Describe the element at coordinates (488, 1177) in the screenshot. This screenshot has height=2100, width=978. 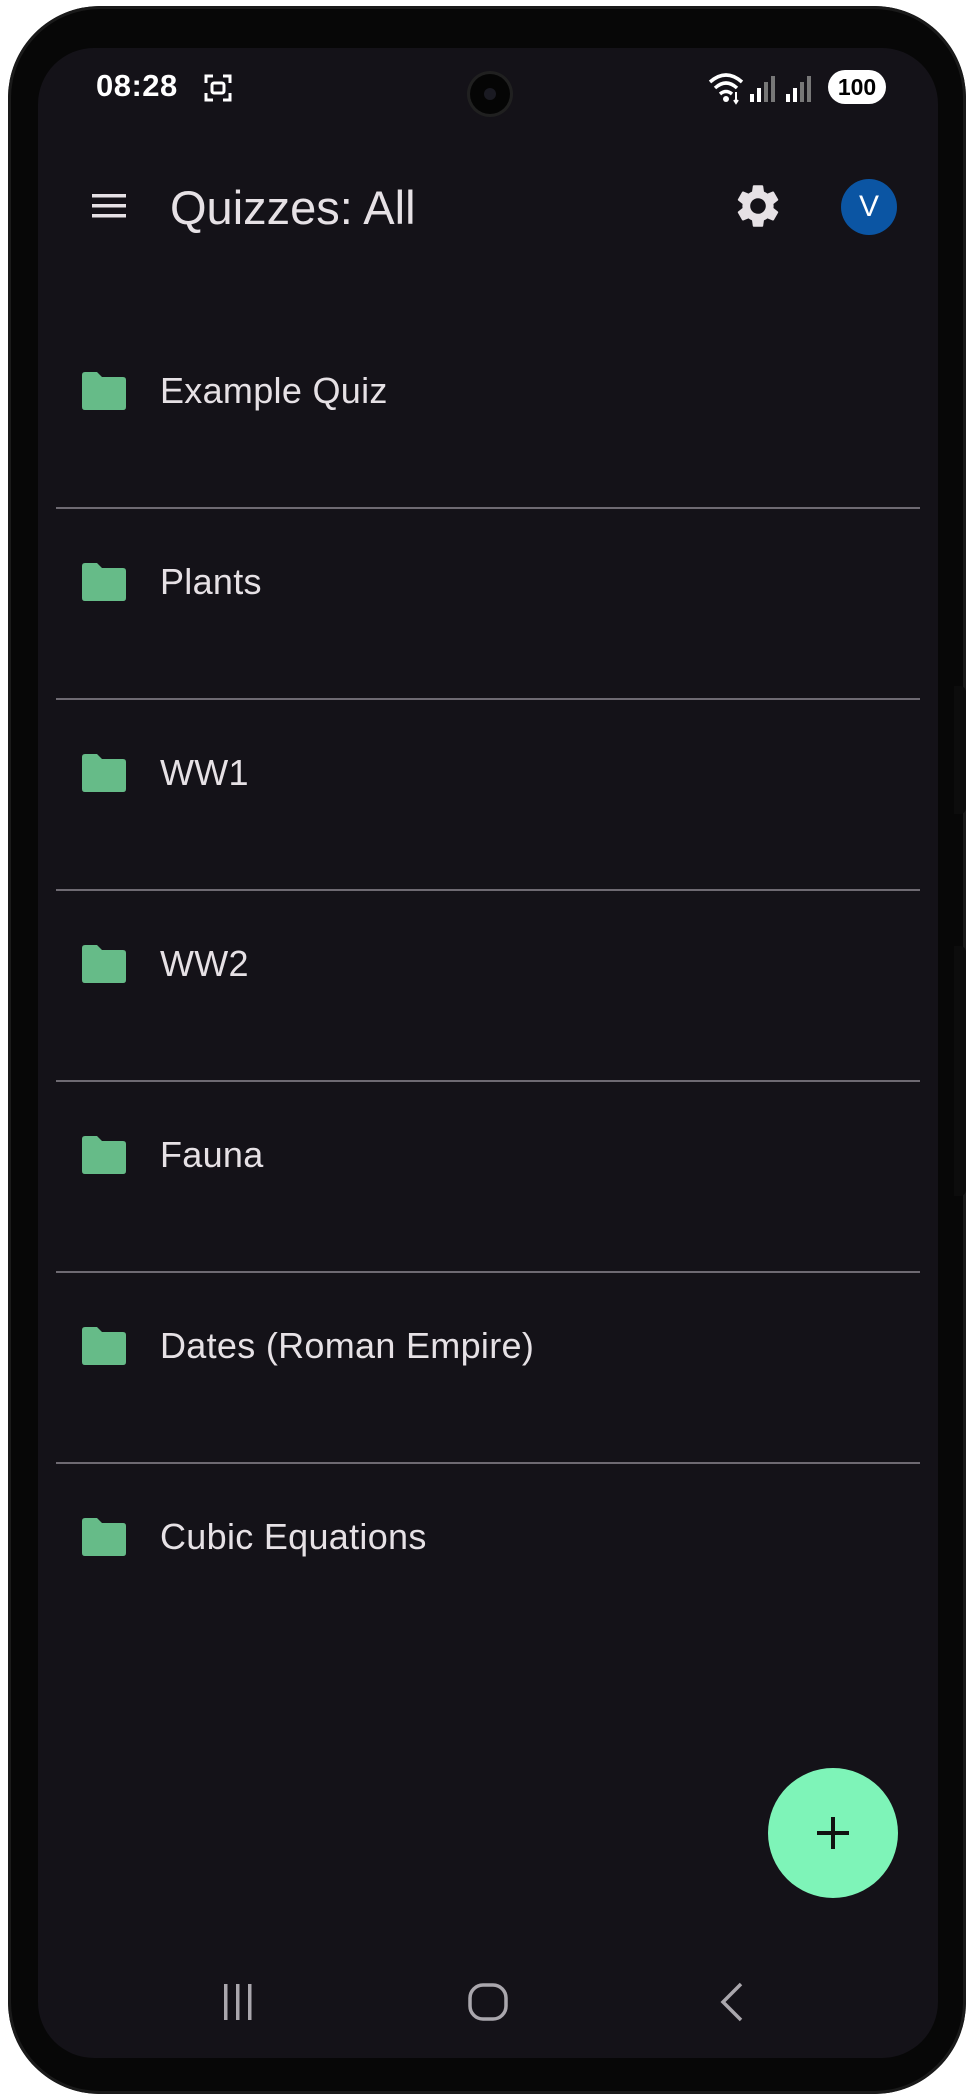
I see `list-item: Fauna` at that location.